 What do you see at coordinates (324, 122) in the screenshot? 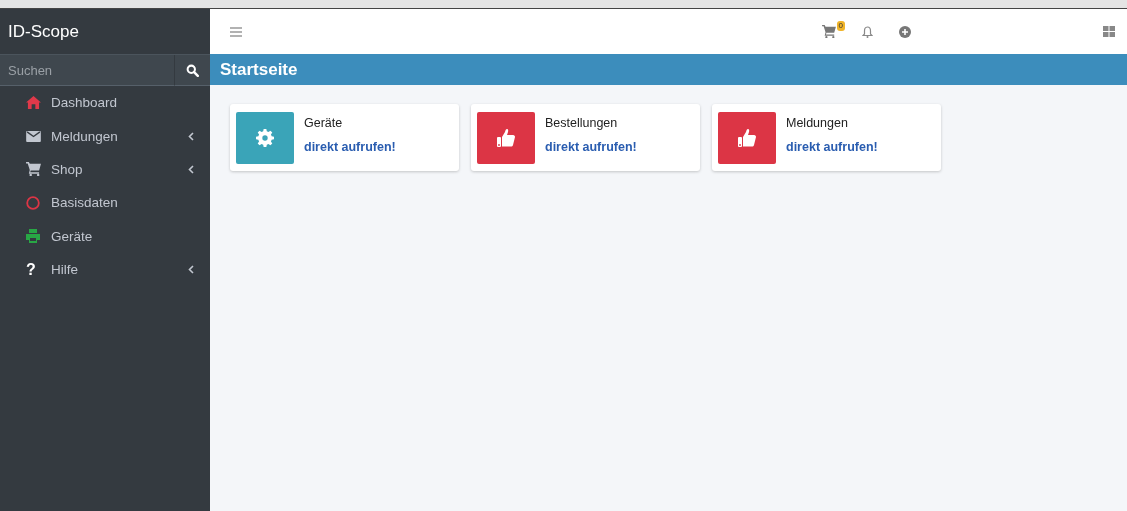
I see `card-title: Geräte` at bounding box center [324, 122].